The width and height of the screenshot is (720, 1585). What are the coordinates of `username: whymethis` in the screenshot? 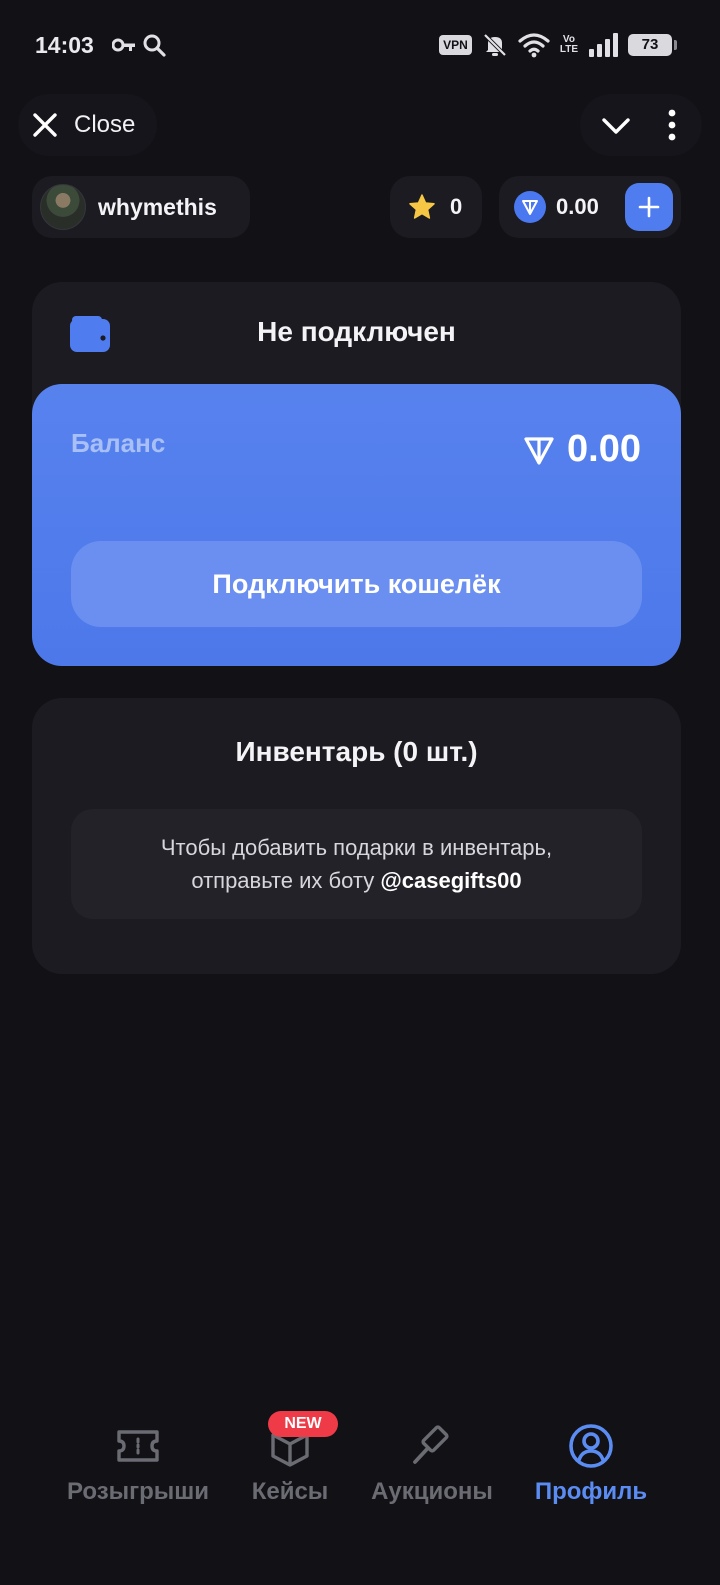 It's located at (157, 206).